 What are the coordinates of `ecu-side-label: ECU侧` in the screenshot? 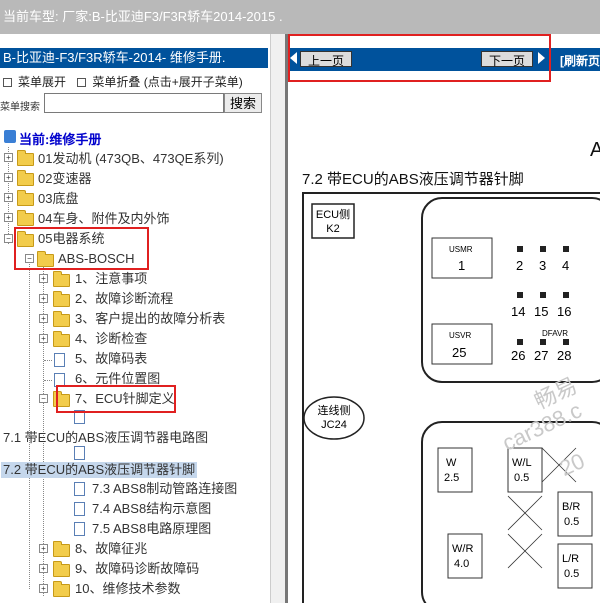 It's located at (333, 214).